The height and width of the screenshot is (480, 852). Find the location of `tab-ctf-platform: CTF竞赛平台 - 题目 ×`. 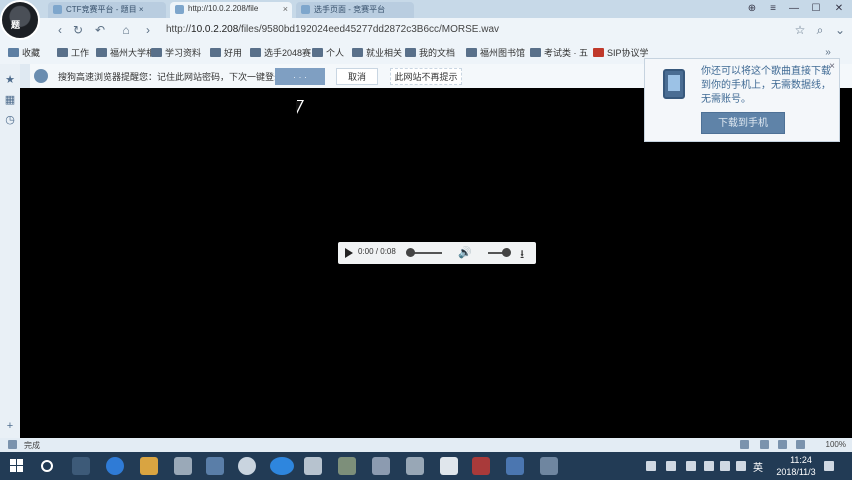

tab-ctf-platform: CTF竞赛平台 - 题目 × is located at coordinates (107, 10).